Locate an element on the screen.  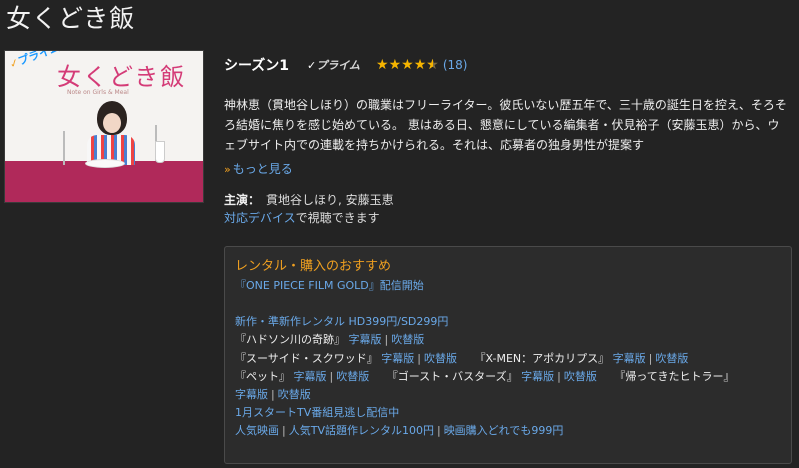
season-row: シーズン1 ✓プライム ★ ★ ★ ★ ★ (18) is located at coordinates (510, 65).